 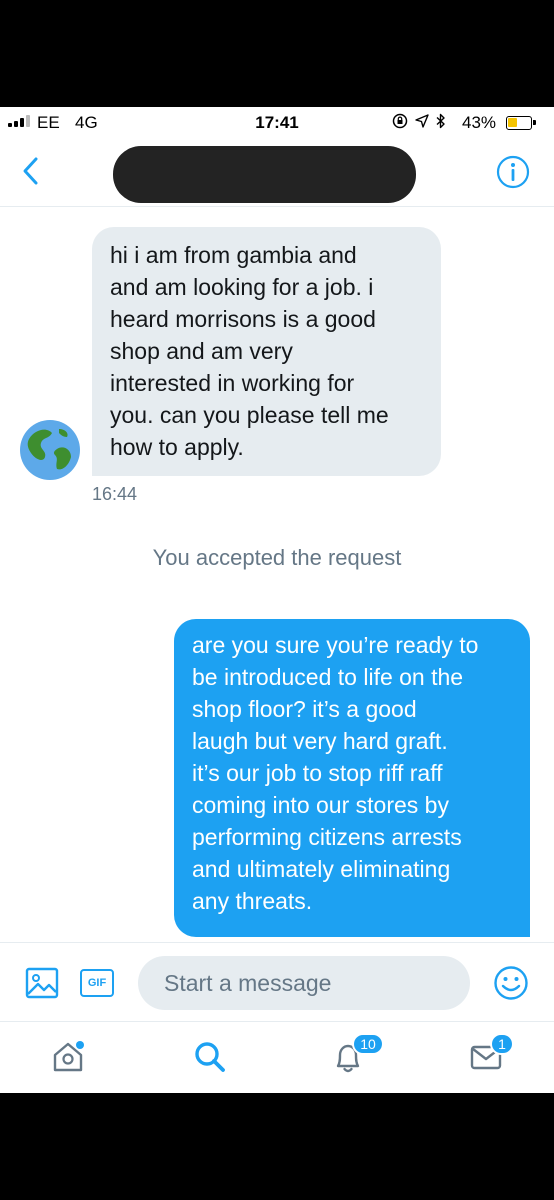 What do you see at coordinates (277, 1058) in the screenshot?
I see `tab-bar: 10 1` at bounding box center [277, 1058].